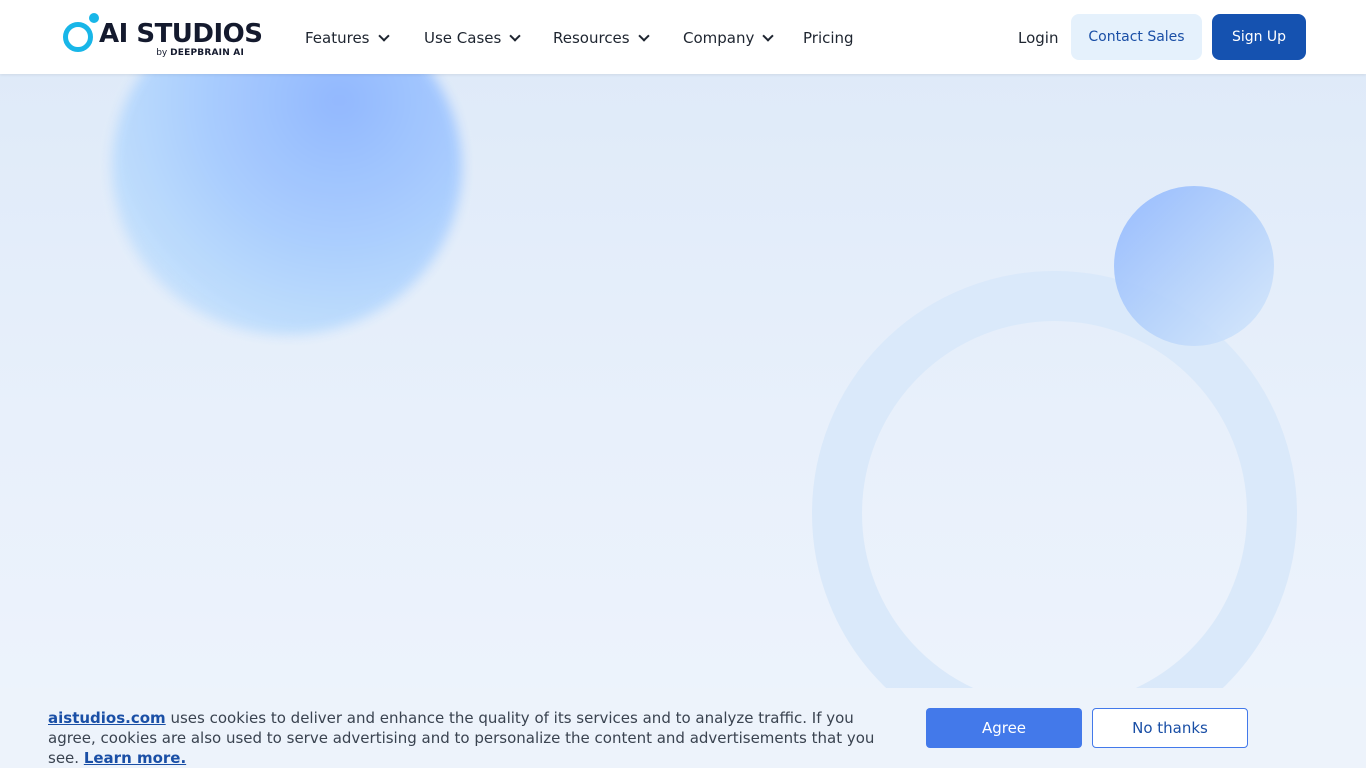 The height and width of the screenshot is (768, 1366). What do you see at coordinates (591, 38) in the screenshot?
I see `nav-resources-label: Resources` at bounding box center [591, 38].